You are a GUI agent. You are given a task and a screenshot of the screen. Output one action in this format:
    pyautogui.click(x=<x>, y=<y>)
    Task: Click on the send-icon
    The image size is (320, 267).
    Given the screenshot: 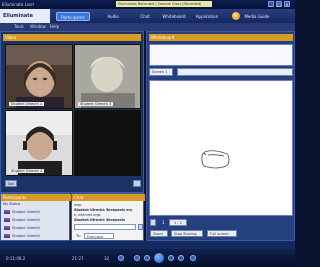 What is the action you would take?
    pyautogui.click(x=140, y=227)
    